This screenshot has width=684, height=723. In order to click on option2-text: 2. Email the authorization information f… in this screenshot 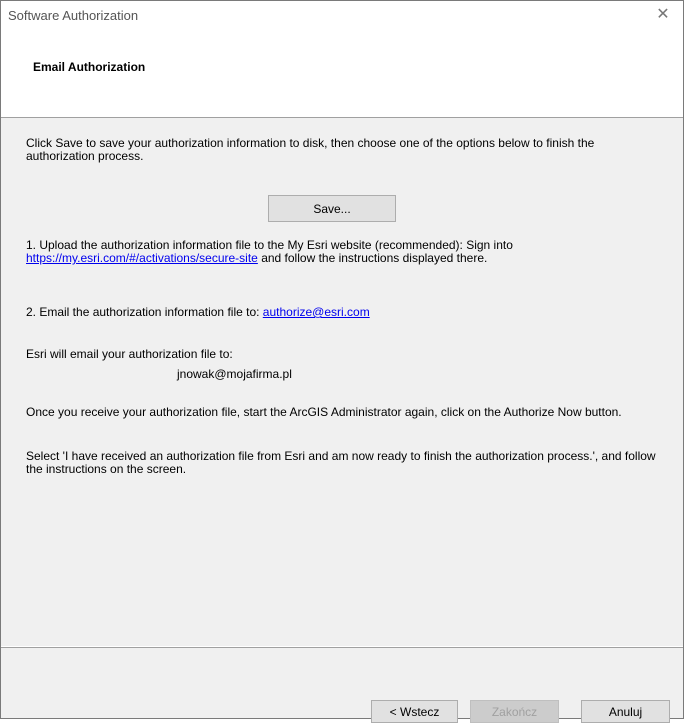, I will do `click(346, 312)`.